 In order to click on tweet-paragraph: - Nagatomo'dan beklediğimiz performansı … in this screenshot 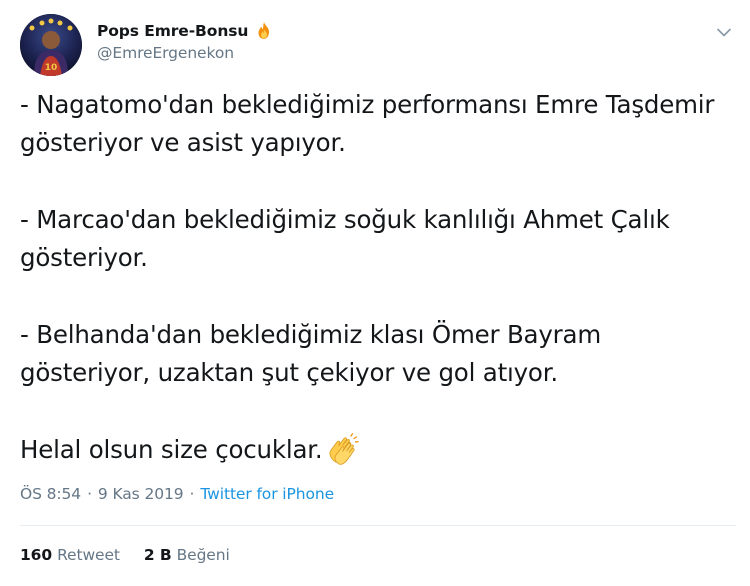, I will do `click(367, 123)`.